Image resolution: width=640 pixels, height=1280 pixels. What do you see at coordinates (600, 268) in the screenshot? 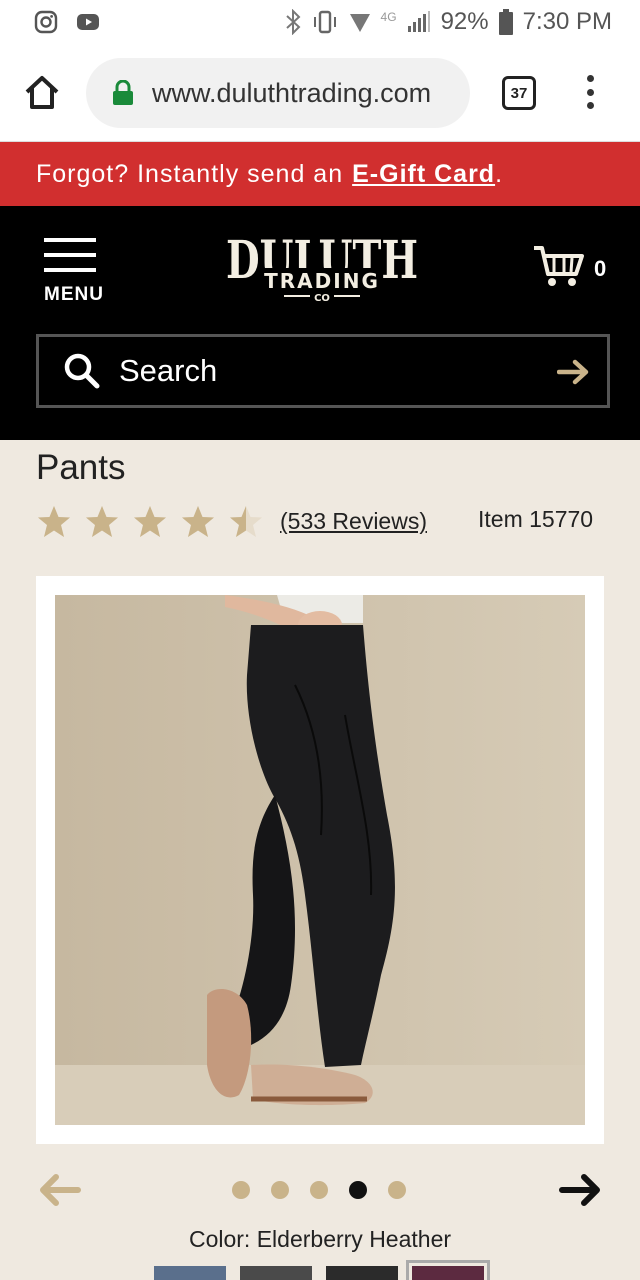
I see `cart-count: 0` at bounding box center [600, 268].